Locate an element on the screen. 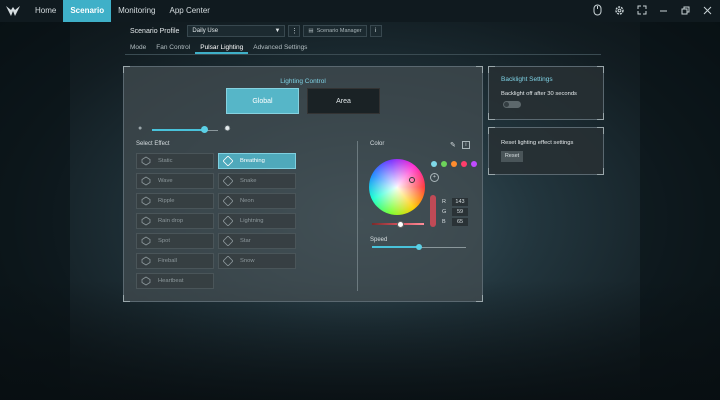 The height and width of the screenshot is (400, 720). predator-logo-icon is located at coordinates (13, 11).